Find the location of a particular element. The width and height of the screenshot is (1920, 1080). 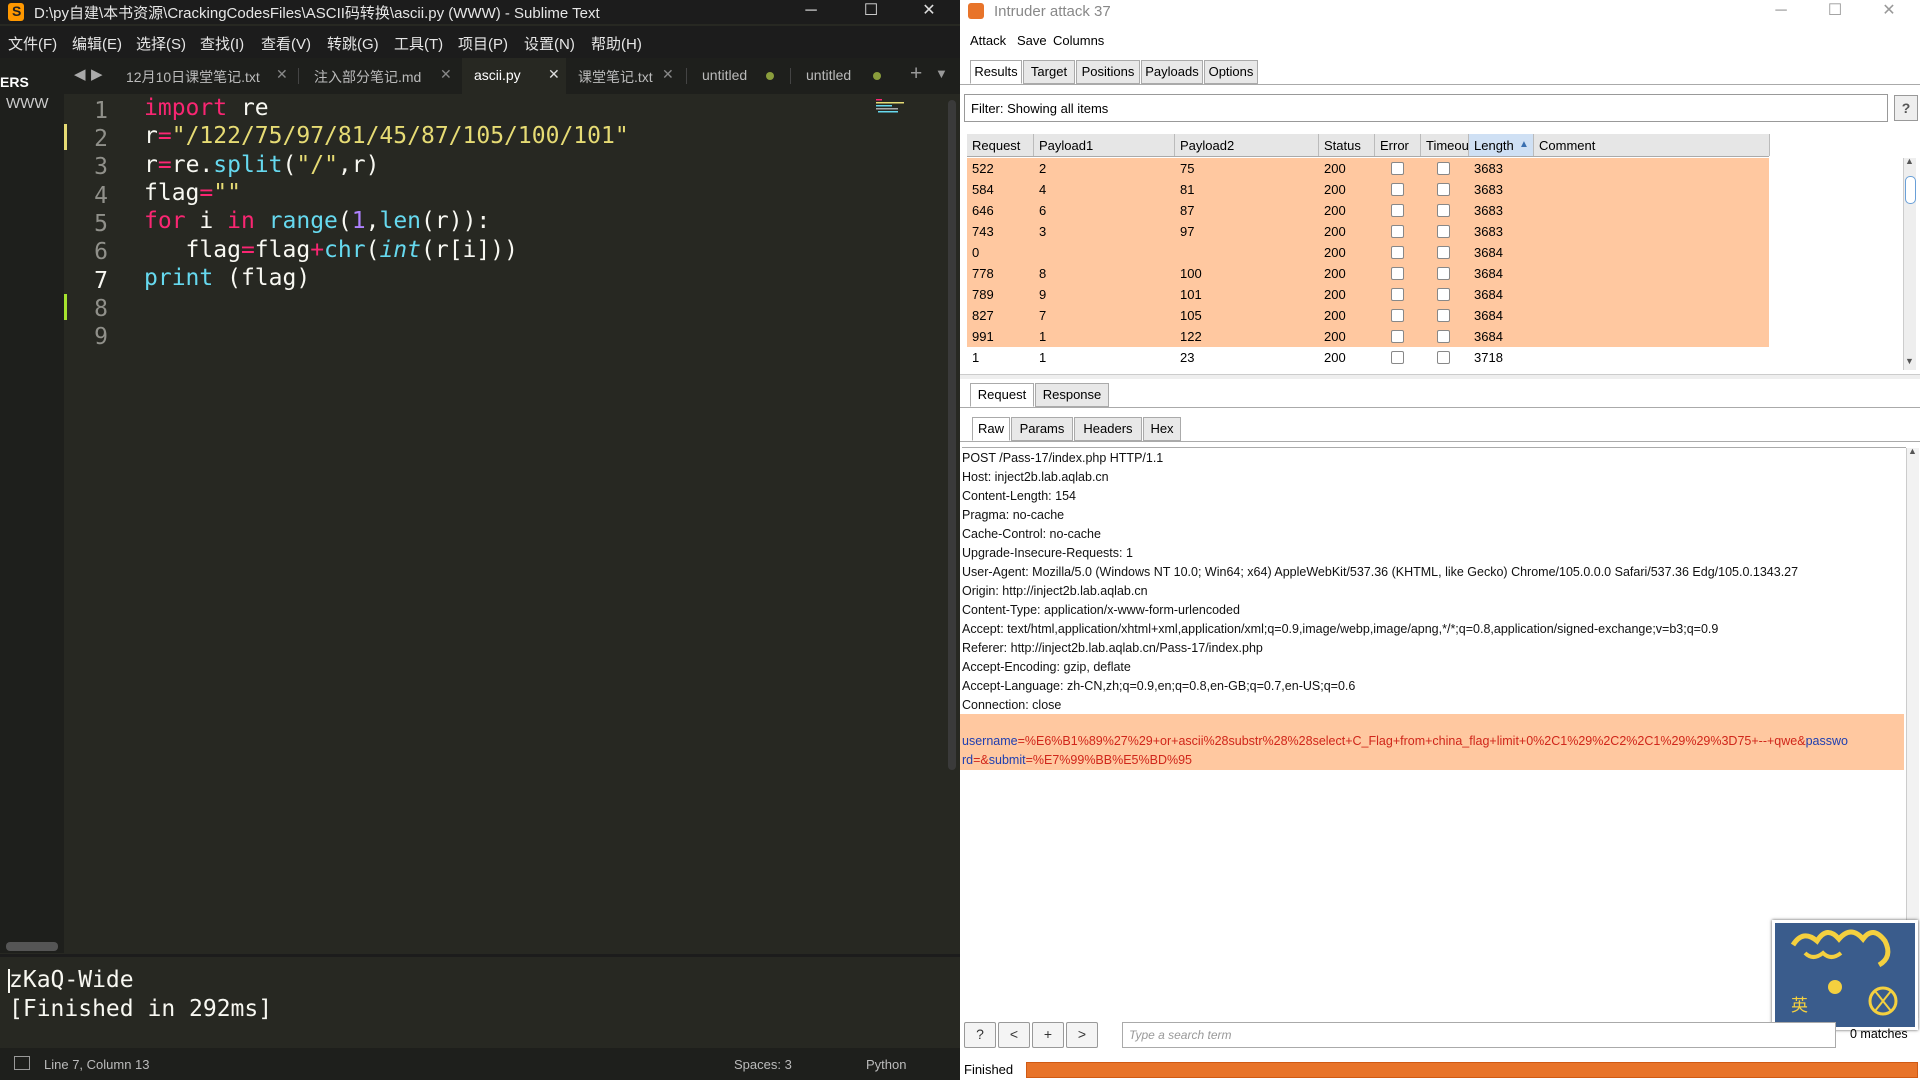

tab-response: Response is located at coordinates (1072, 395).